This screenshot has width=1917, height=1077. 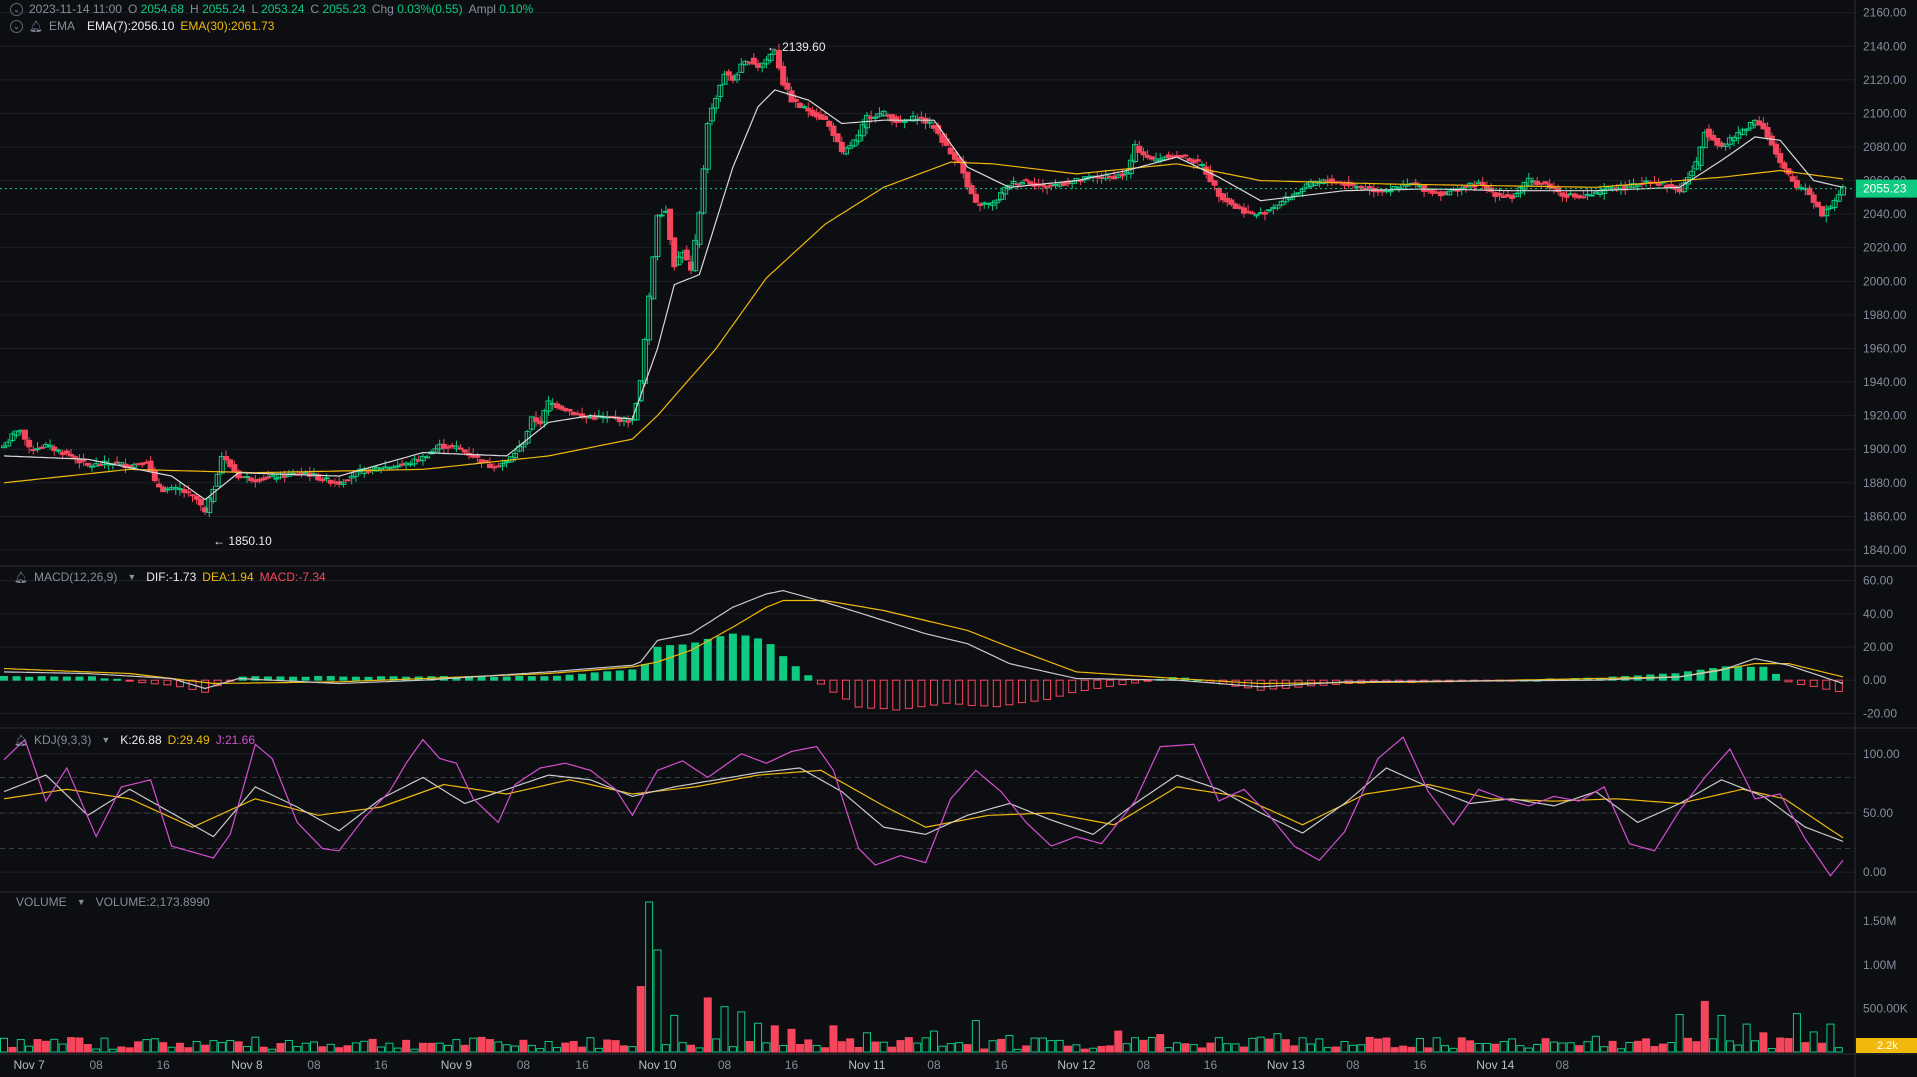 What do you see at coordinates (1885, 550) in the screenshot?
I see `price-axis-label: 1840.00` at bounding box center [1885, 550].